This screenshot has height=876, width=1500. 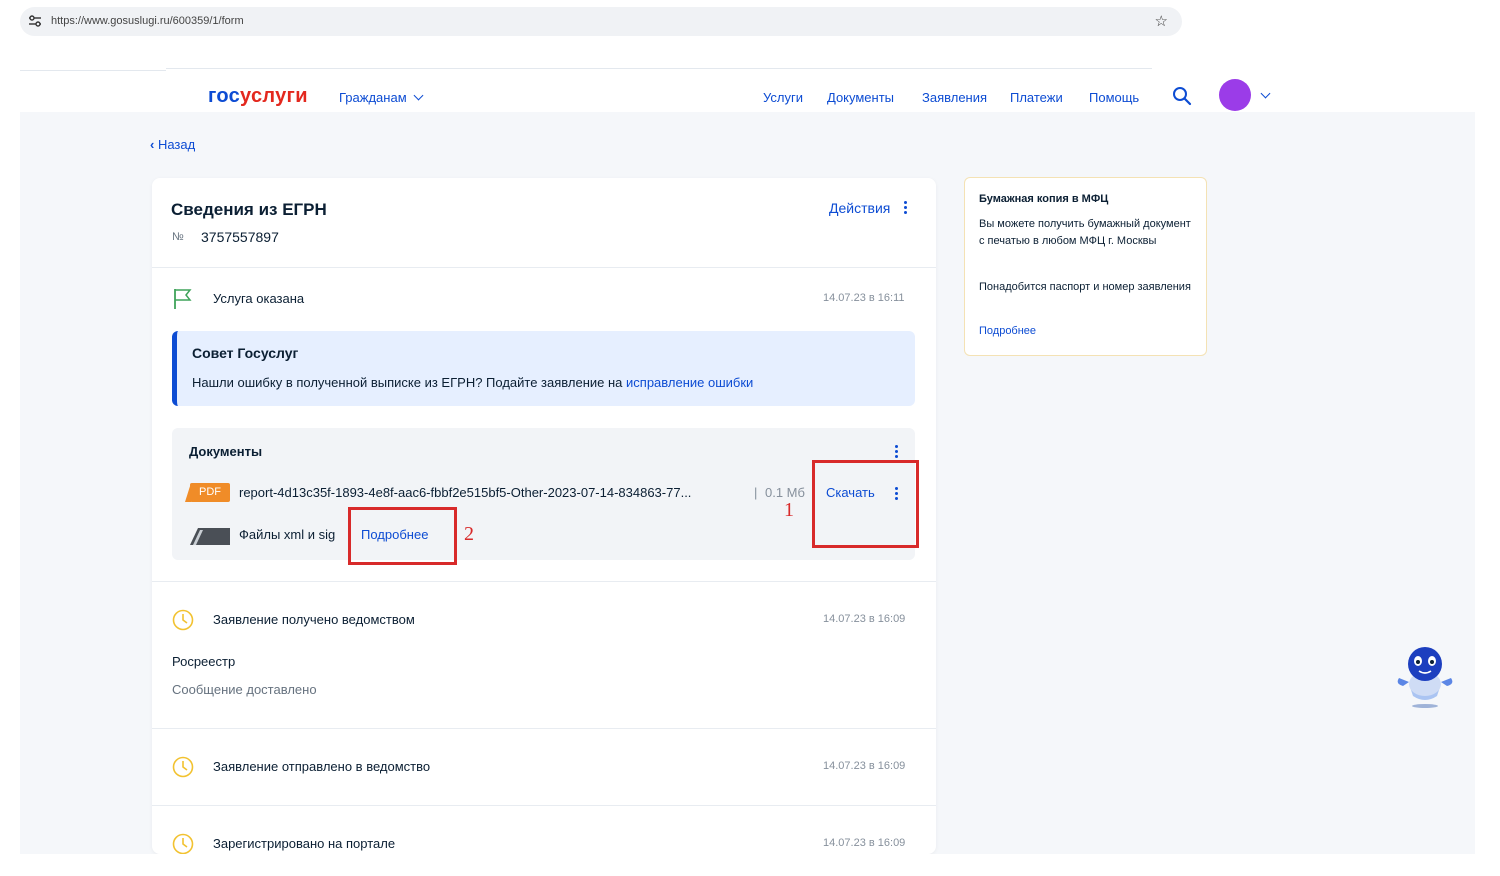 I want to click on advice-title: Совет Госуслуг, so click(x=245, y=353).